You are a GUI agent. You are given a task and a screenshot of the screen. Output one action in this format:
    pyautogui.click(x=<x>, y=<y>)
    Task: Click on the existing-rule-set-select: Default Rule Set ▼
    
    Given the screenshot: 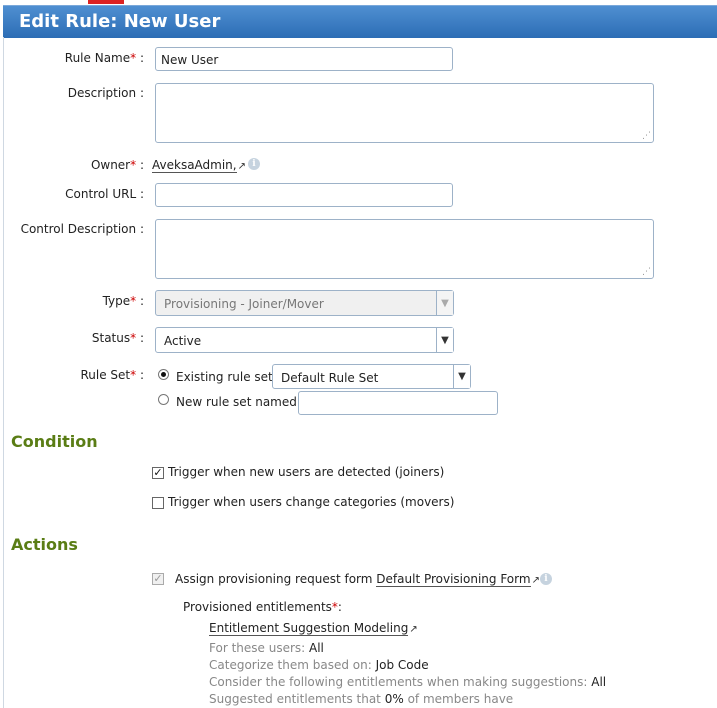 What is the action you would take?
    pyautogui.click(x=371, y=376)
    